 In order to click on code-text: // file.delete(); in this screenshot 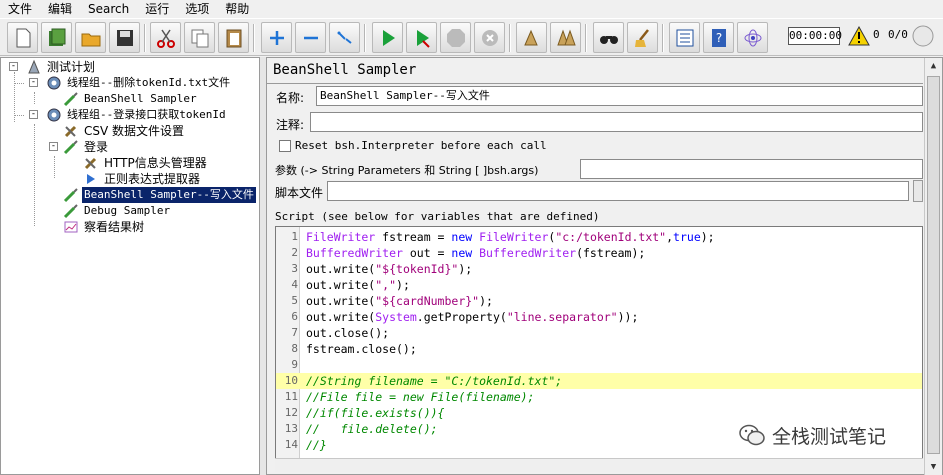, I will do `click(372, 429)`.